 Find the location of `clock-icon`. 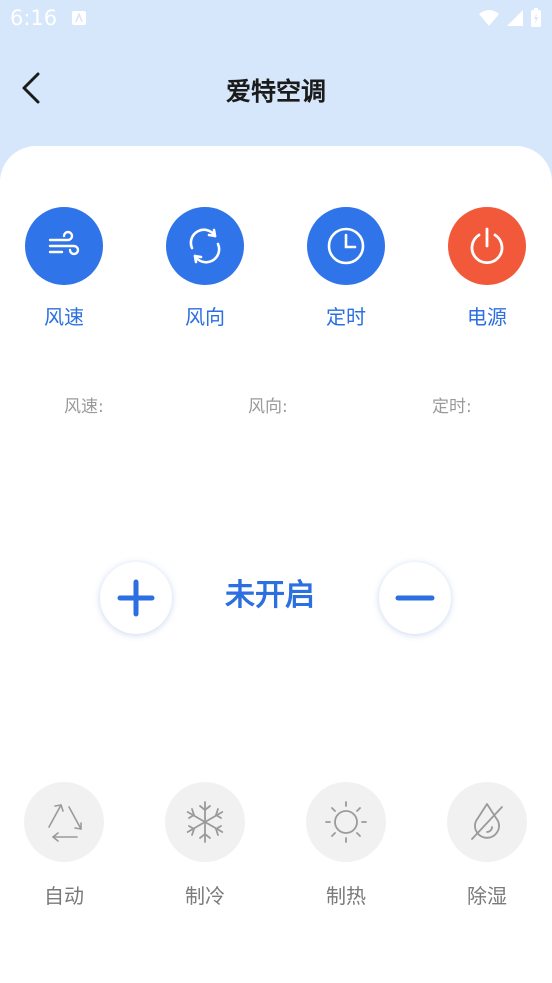

clock-icon is located at coordinates (346, 246).